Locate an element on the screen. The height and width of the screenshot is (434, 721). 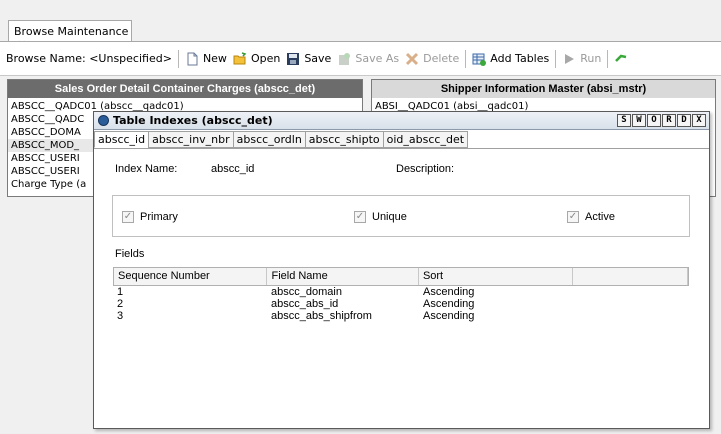
window-buttons: S W O R D X is located at coordinates (661, 120).